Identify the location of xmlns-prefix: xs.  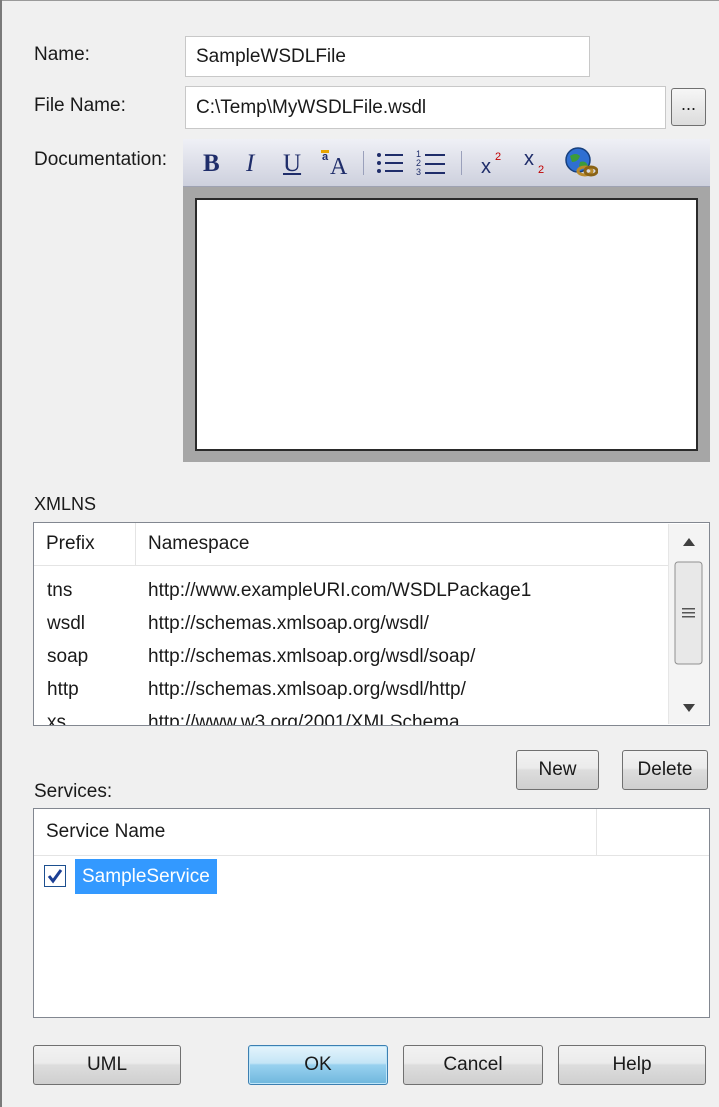
(56, 719).